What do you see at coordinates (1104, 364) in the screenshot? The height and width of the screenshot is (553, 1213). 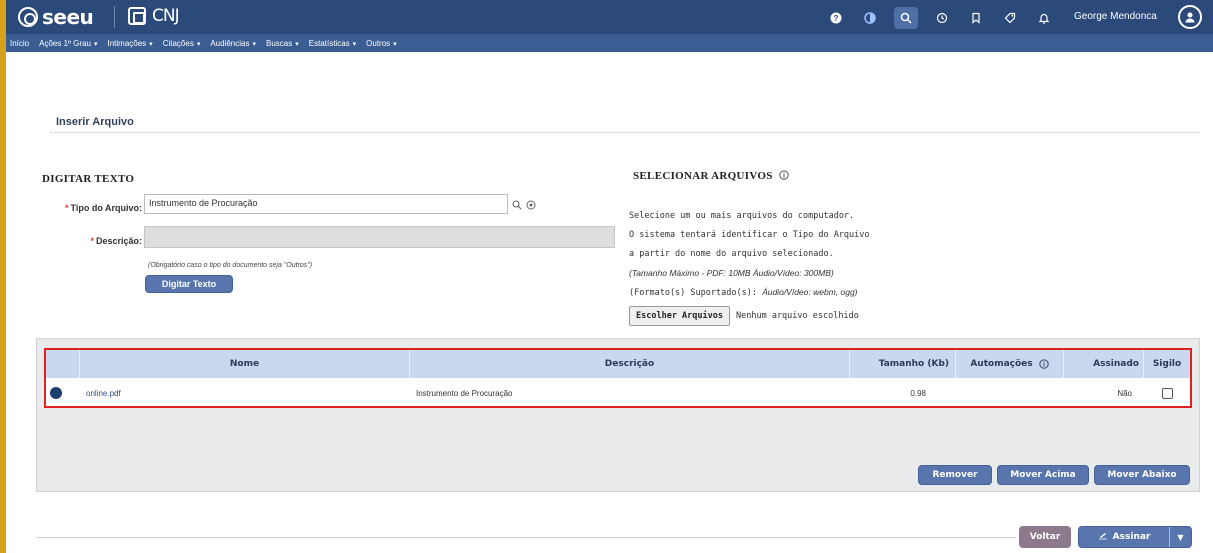 I see `header-assinado: Assinado` at bounding box center [1104, 364].